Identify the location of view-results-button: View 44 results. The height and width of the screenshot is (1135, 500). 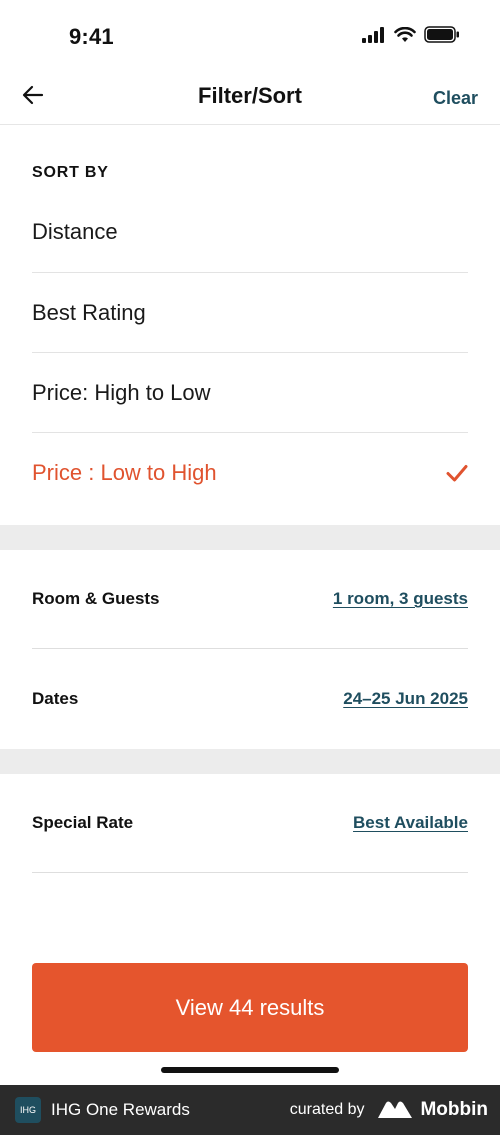
(250, 1007).